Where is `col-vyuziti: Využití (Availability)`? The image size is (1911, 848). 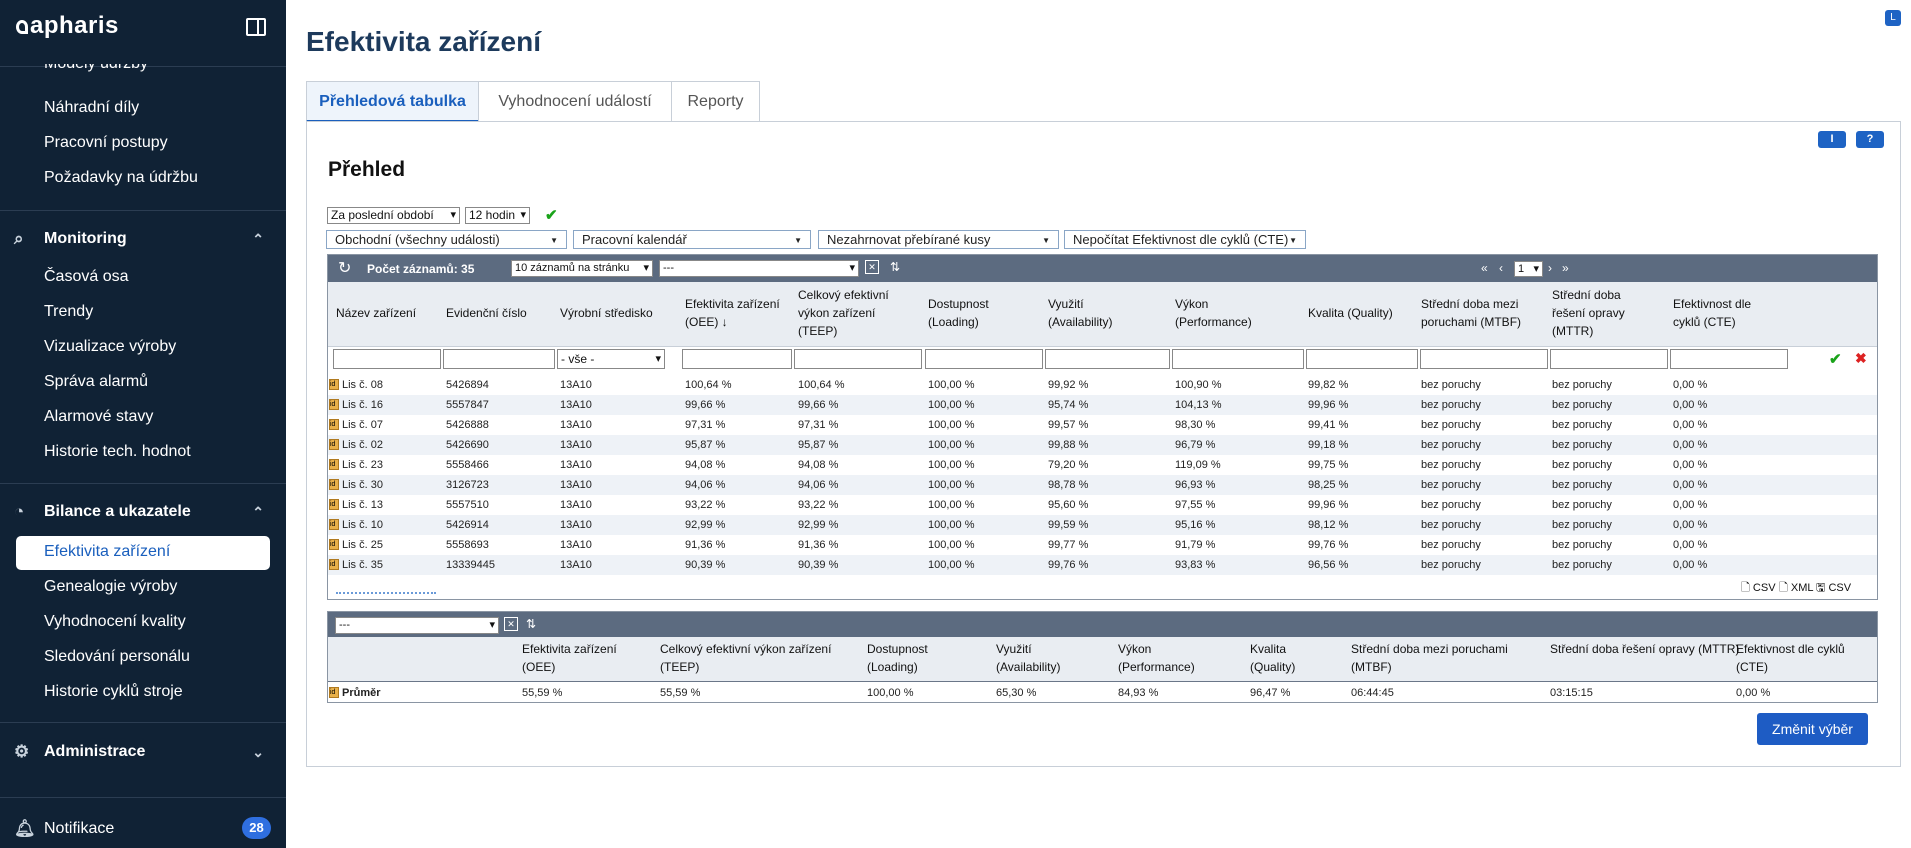
col-vyuziti: Využití (Availability) is located at coordinates (1088, 313).